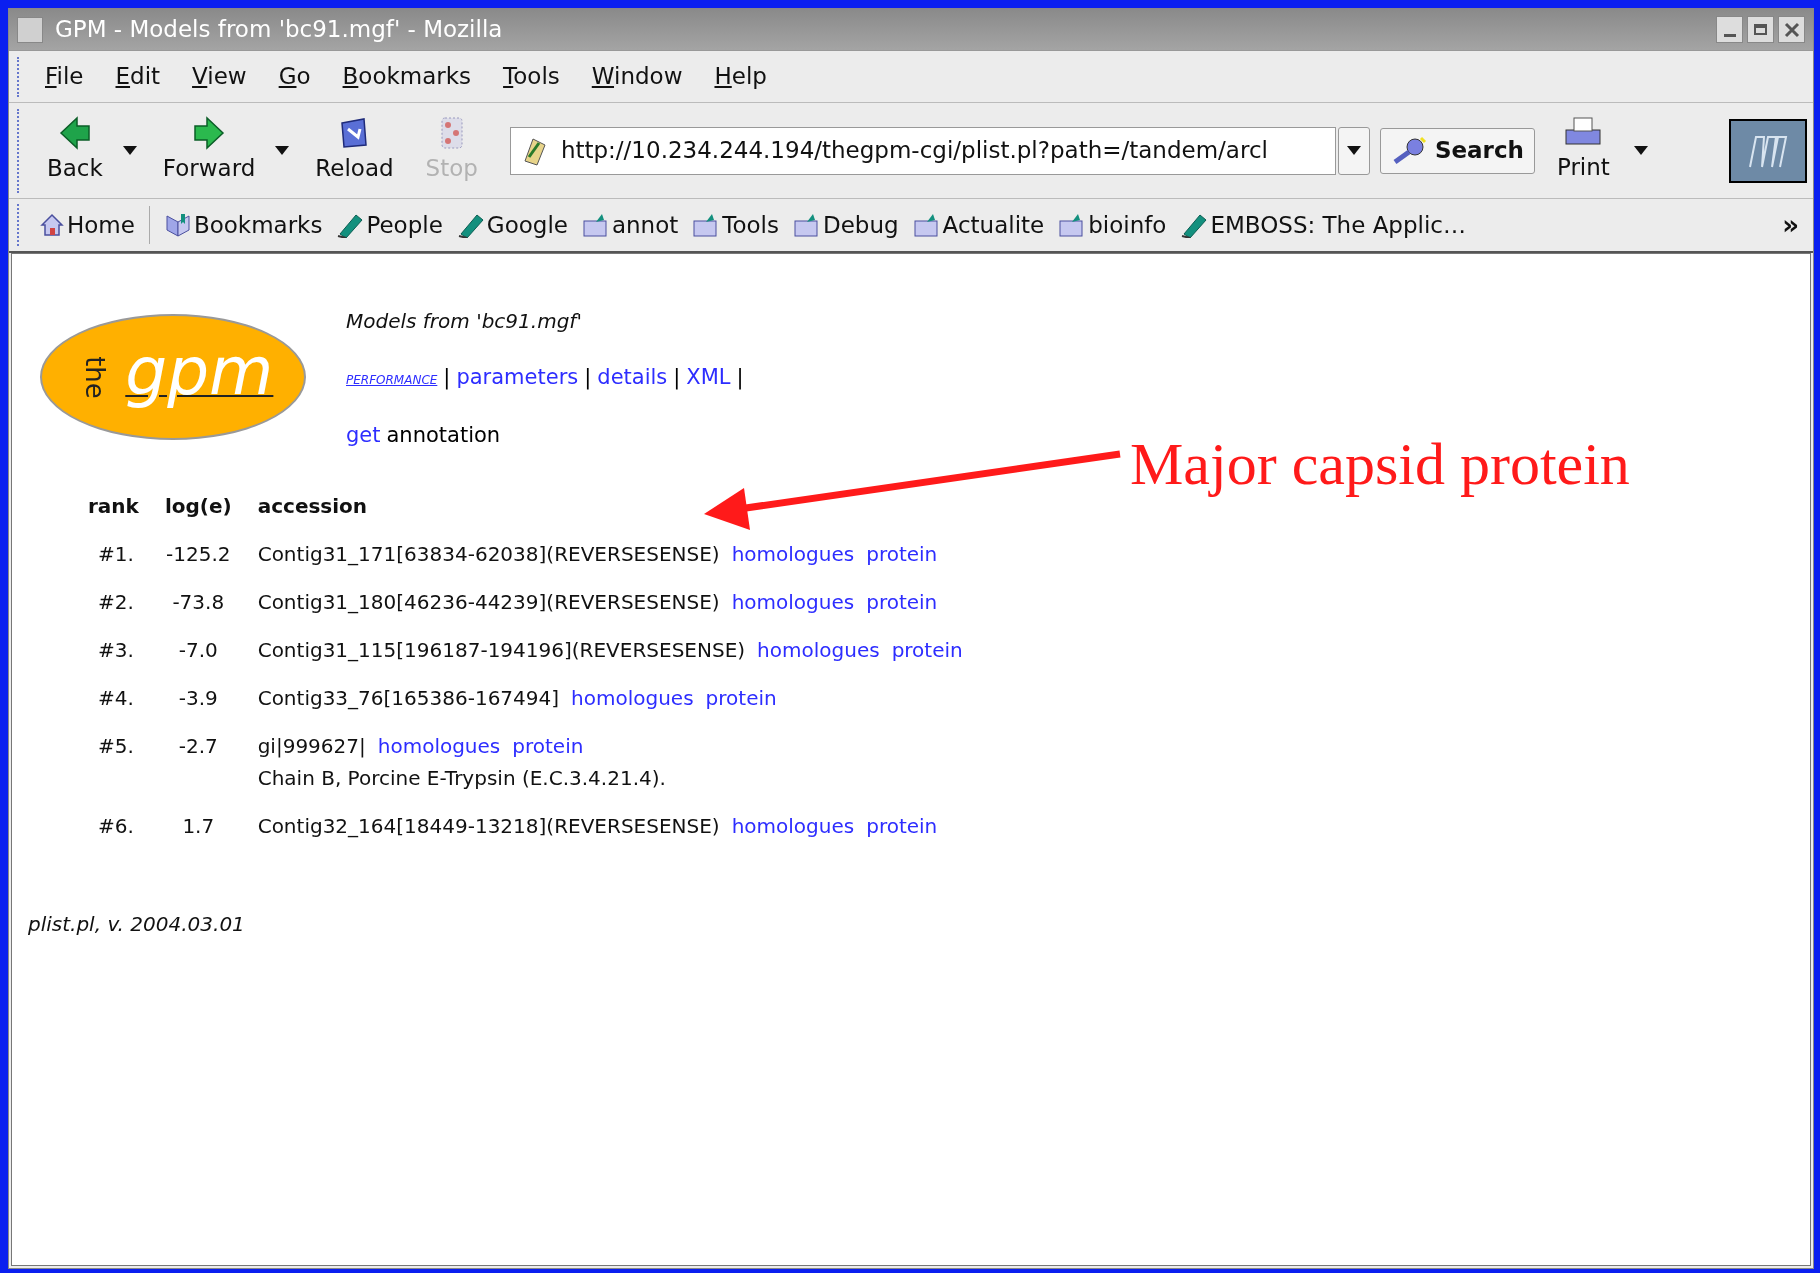 The width and height of the screenshot is (1820, 1273). Describe the element at coordinates (198, 554) in the screenshot. I see `log-e-cell: -125.2` at that location.